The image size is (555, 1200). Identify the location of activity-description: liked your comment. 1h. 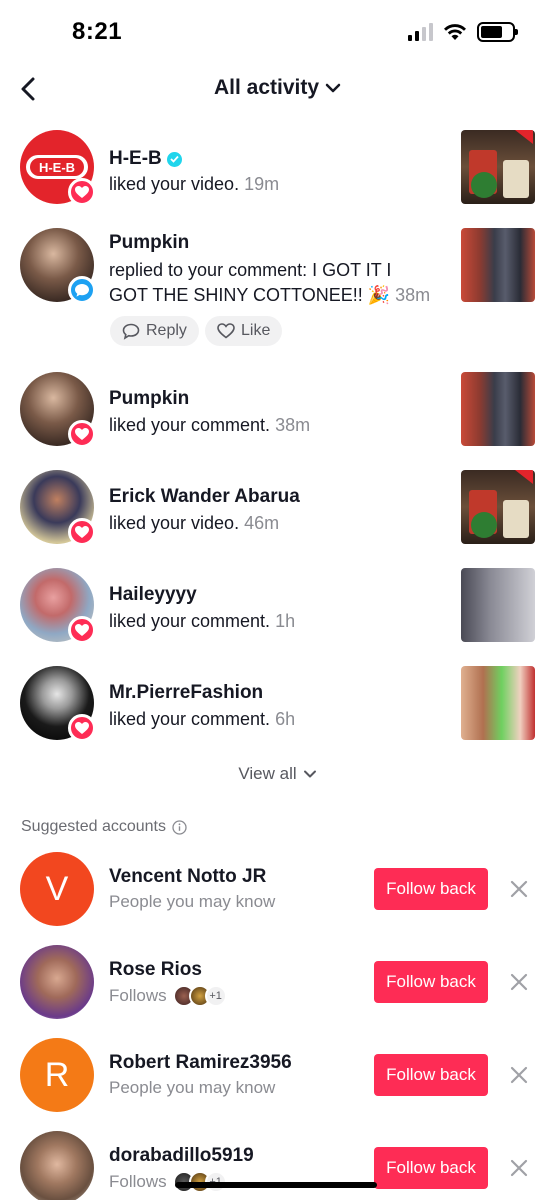
(202, 621).